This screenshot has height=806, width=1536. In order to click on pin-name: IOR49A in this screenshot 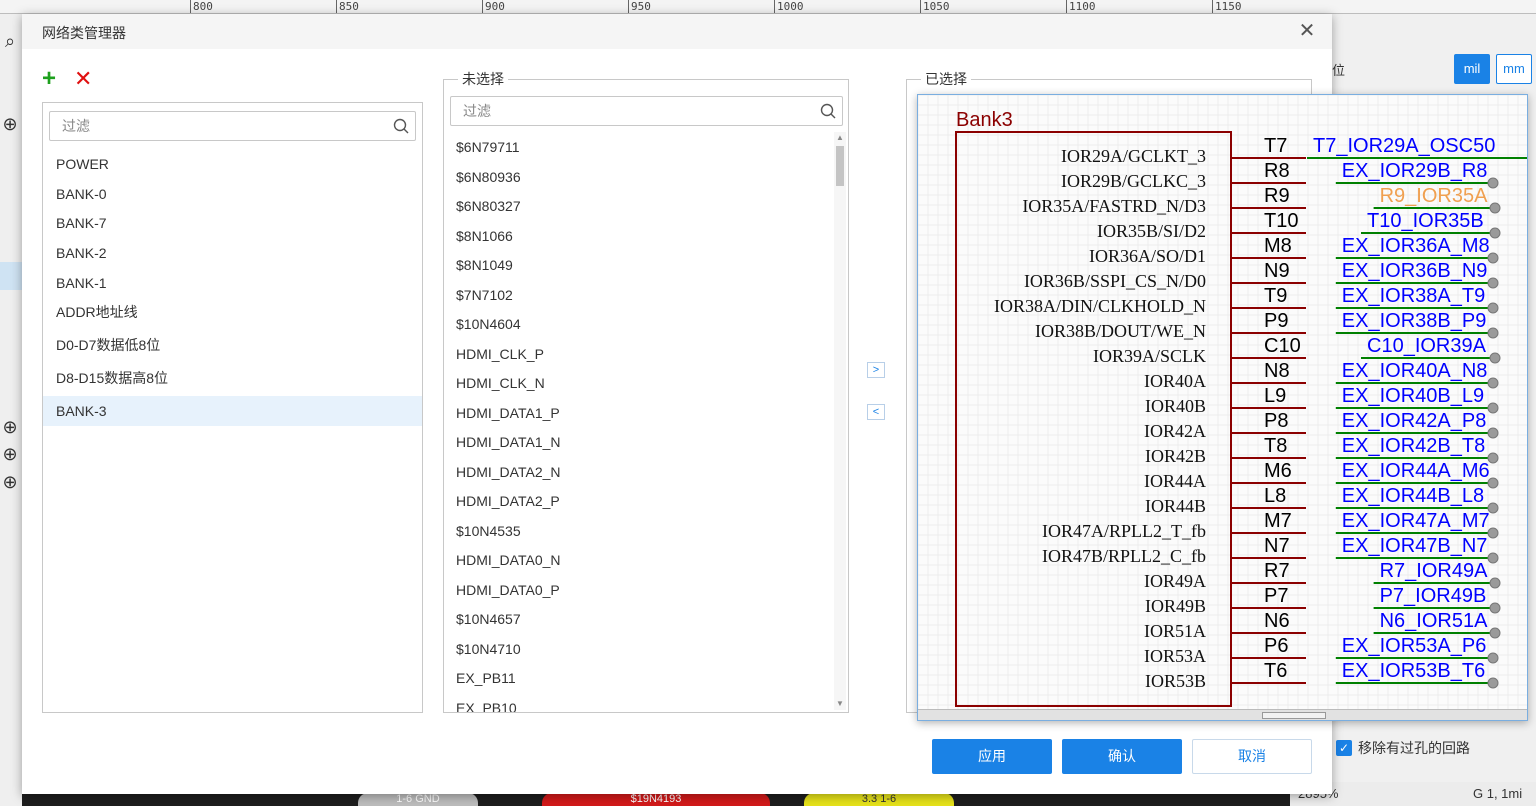, I will do `click(1175, 581)`.